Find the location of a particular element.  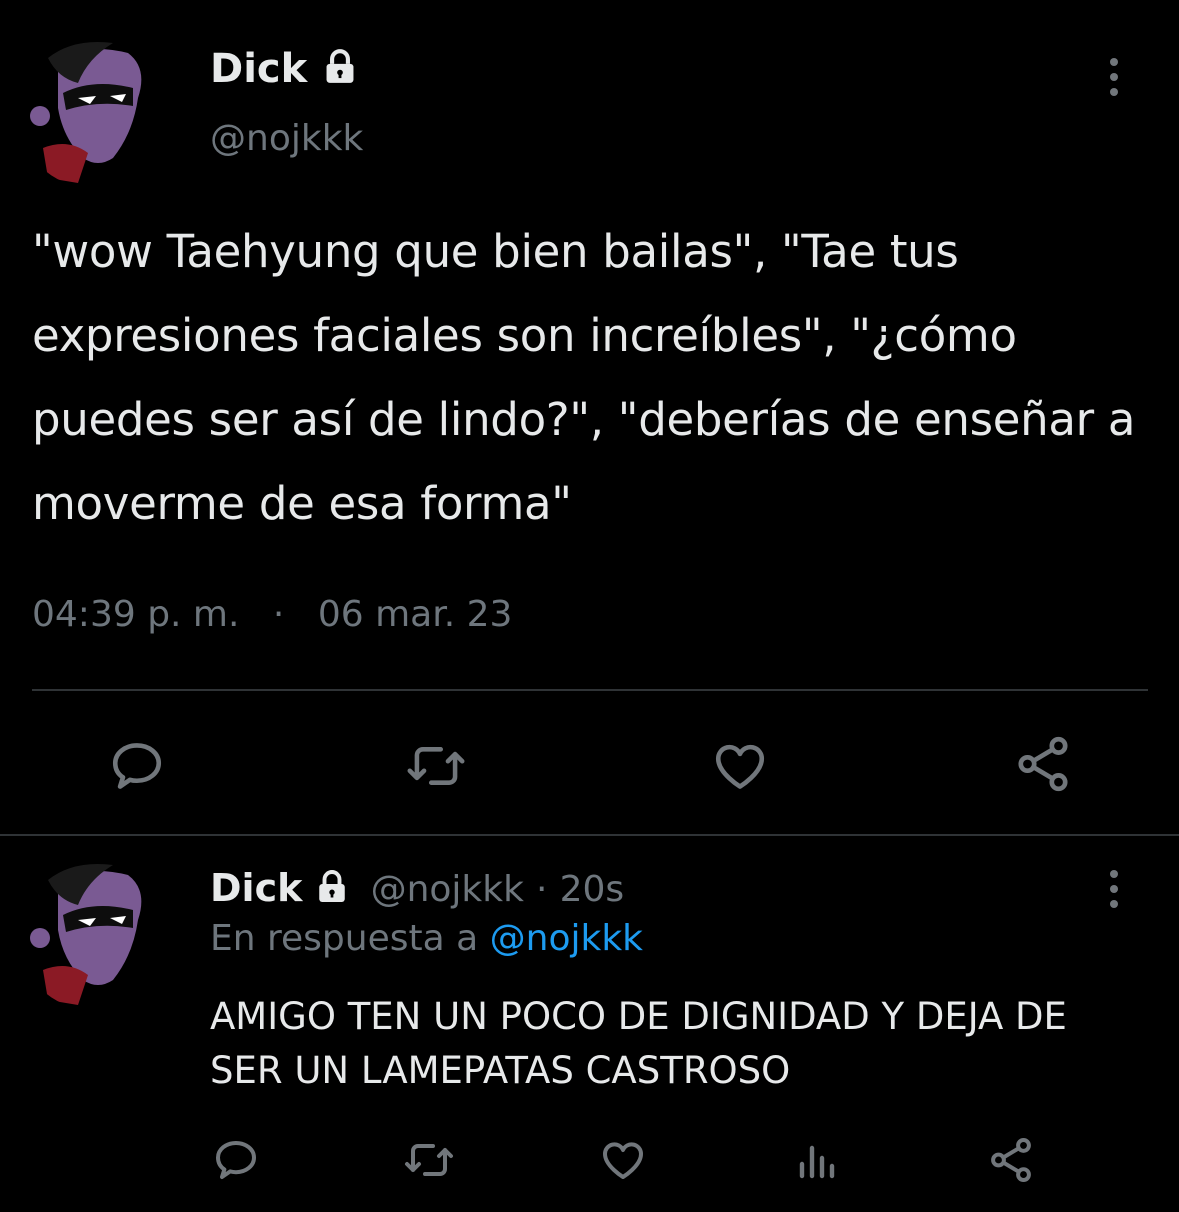

reply-to-link: @nojkkk is located at coordinates (566, 938).